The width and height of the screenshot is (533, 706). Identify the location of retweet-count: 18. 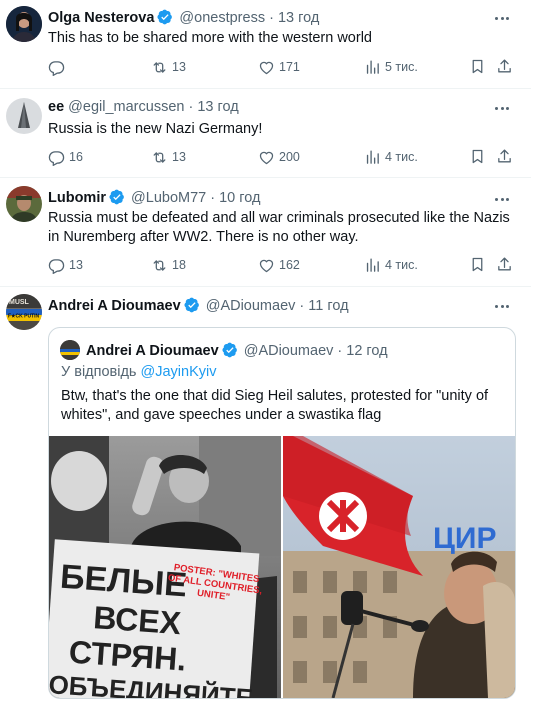
(179, 265).